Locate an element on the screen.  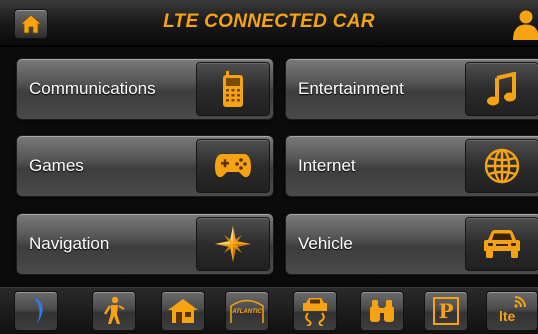
home-services-button is located at coordinates (183, 311).